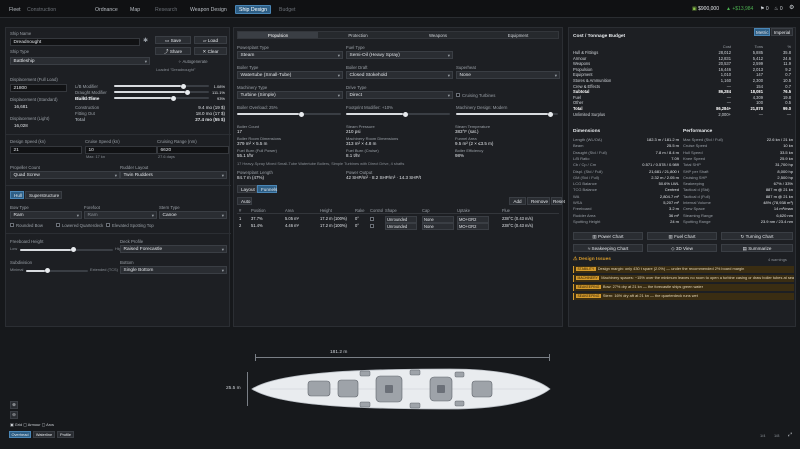 The width and height of the screenshot is (800, 449). Describe the element at coordinates (558, 201) in the screenshot. I see `reset-funnels-button: Reset` at that location.